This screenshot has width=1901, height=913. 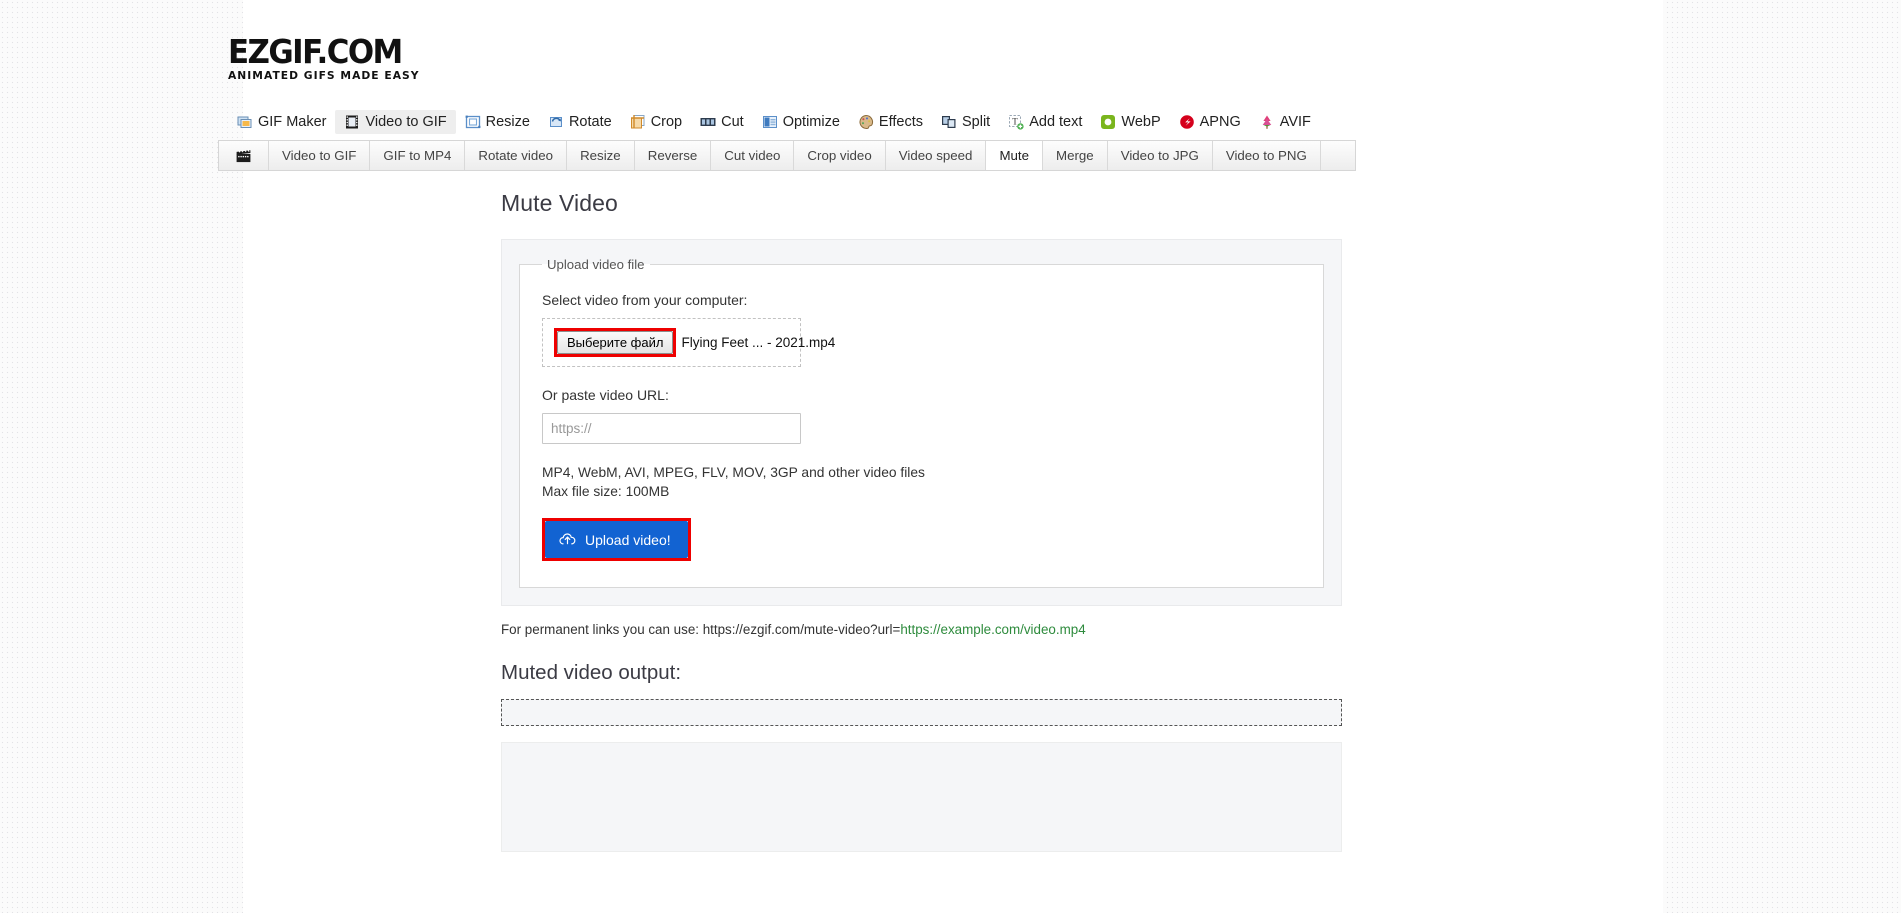 I want to click on subnav-label: Rotate video, so click(x=516, y=155).